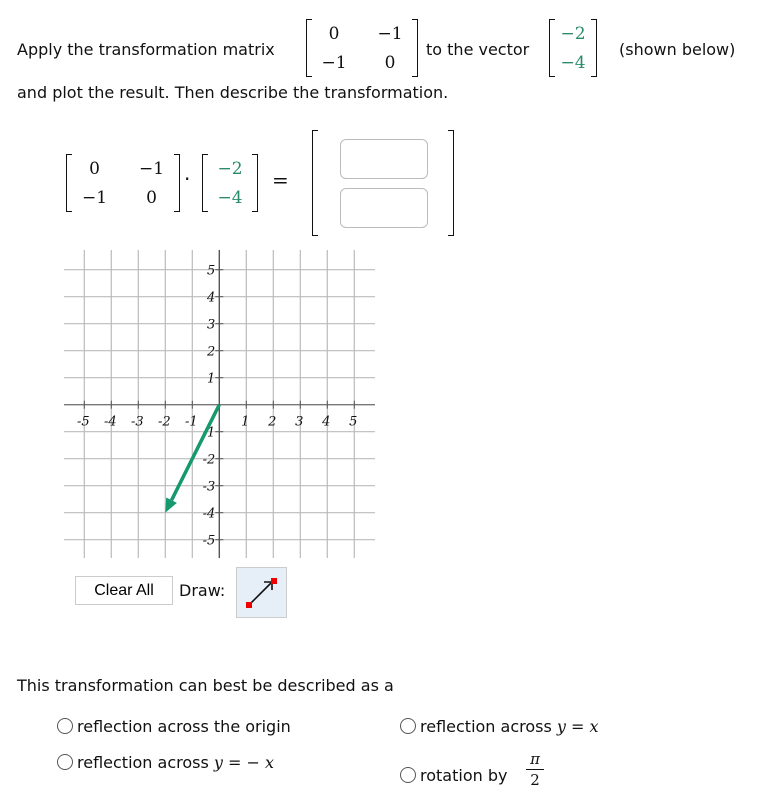  Describe the element at coordinates (209, 514) in the screenshot. I see `y-tick-label: -4` at that location.